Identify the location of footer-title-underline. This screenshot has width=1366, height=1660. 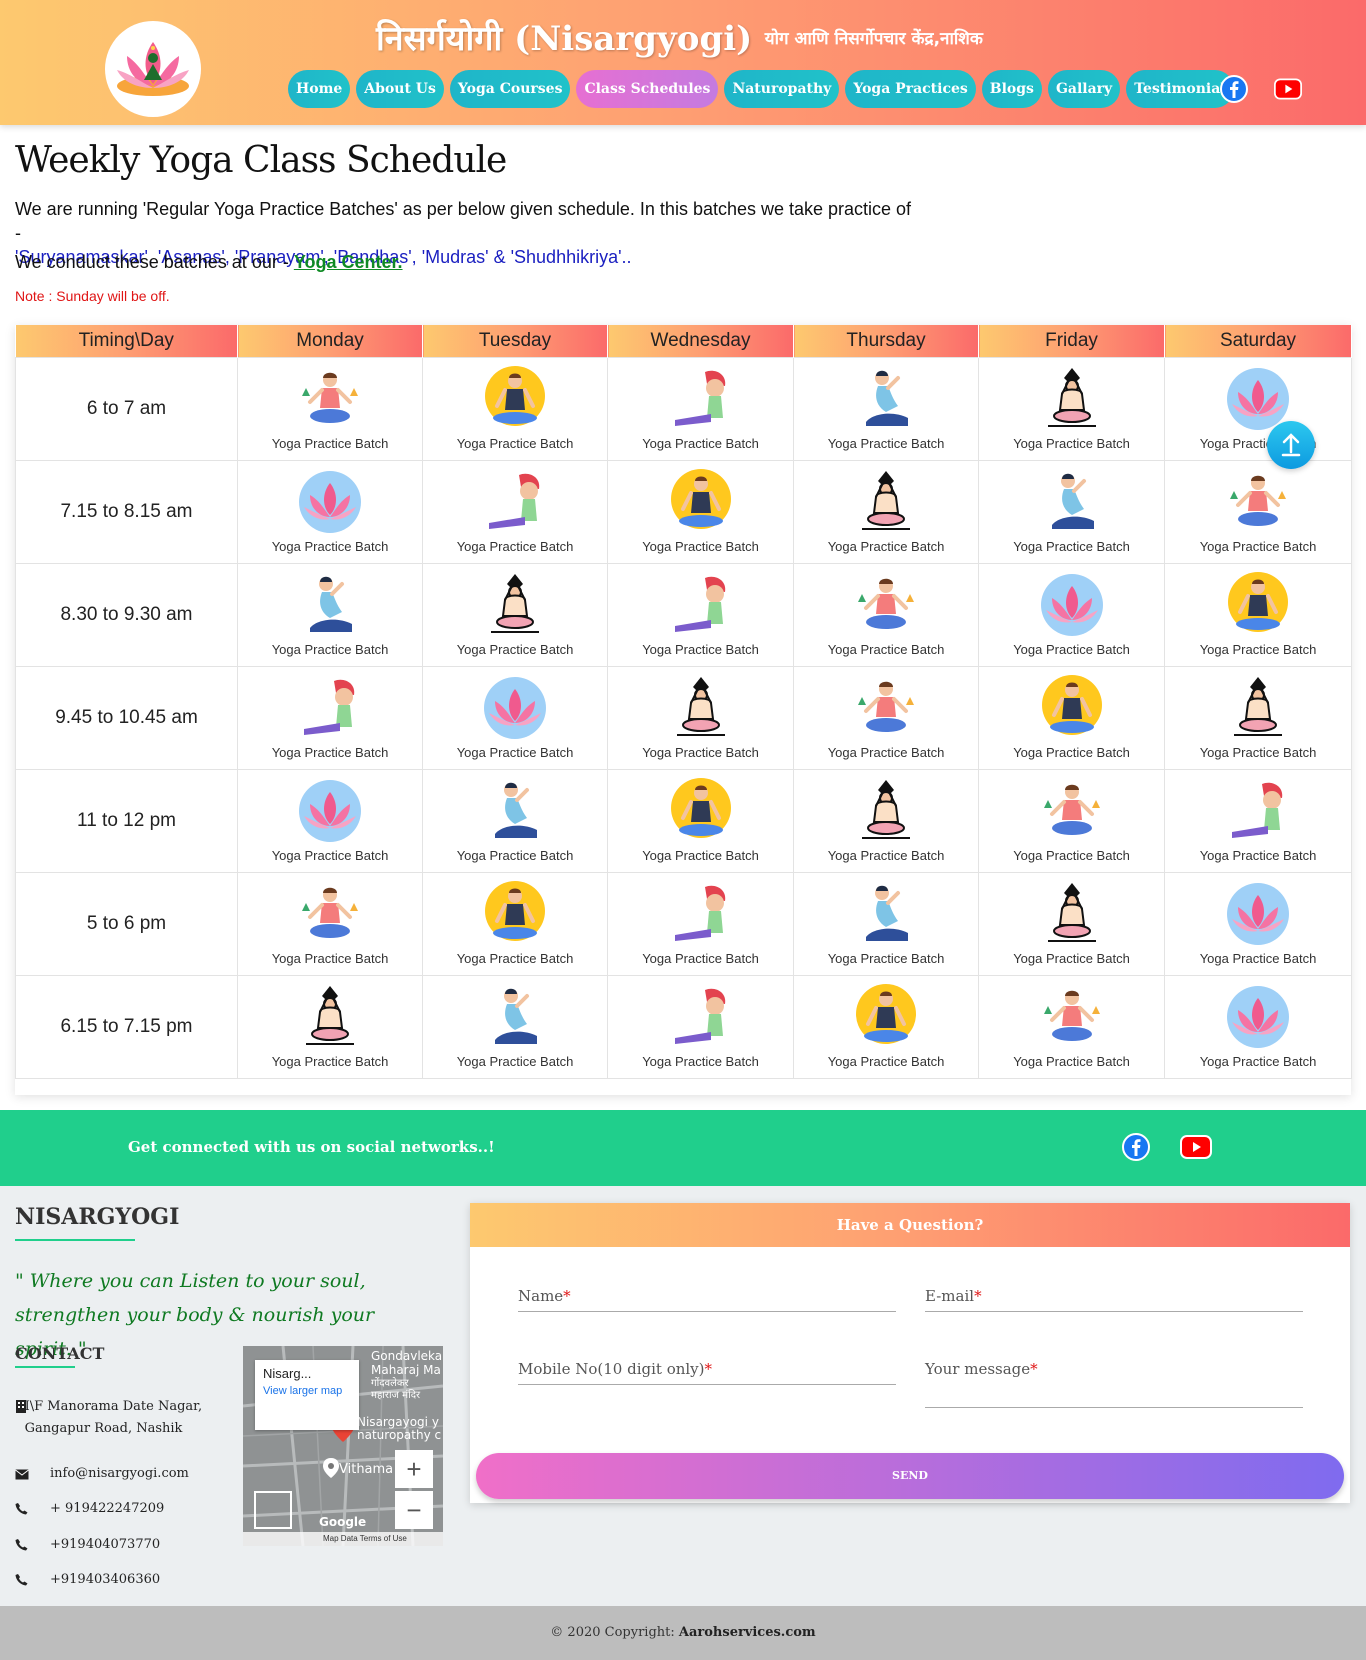
(75, 1240).